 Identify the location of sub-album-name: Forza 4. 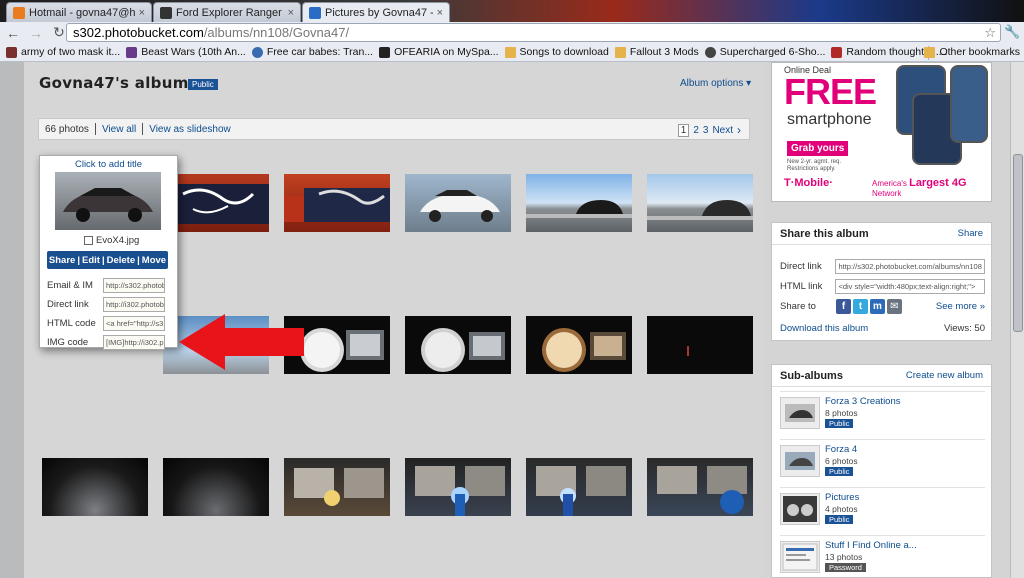
(841, 449).